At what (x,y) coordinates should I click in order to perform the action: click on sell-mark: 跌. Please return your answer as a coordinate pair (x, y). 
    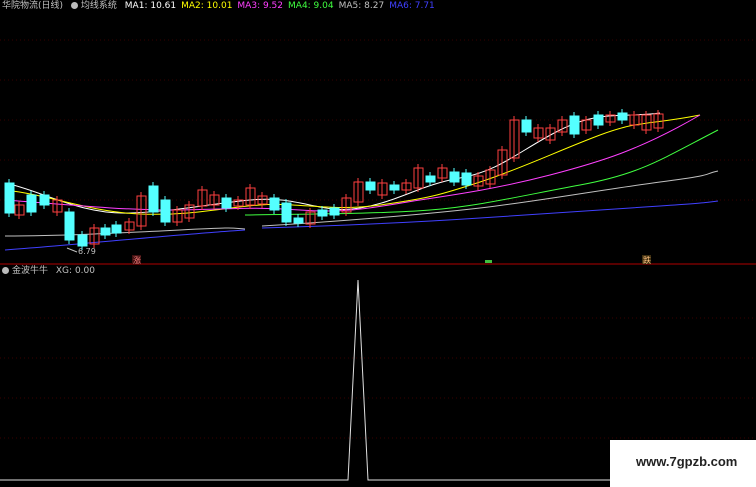
    Looking at the image, I should click on (647, 260).